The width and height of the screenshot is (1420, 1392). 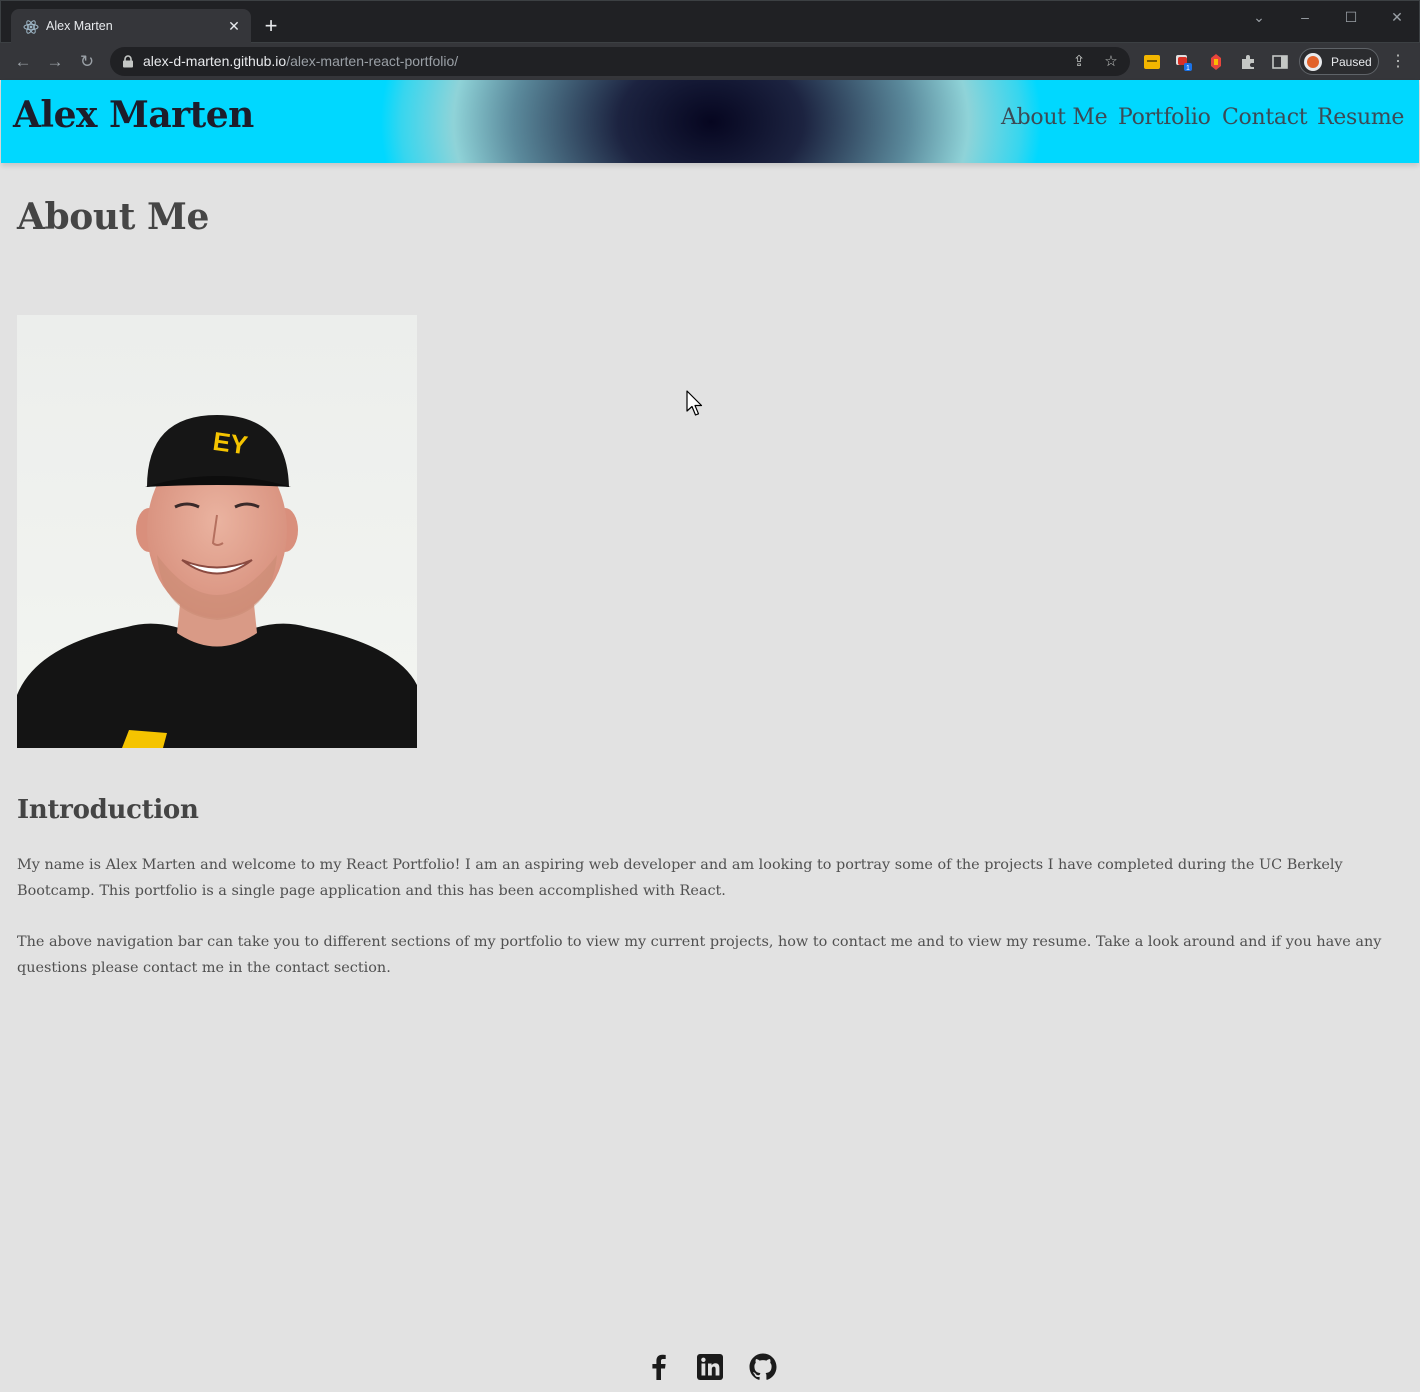 I want to click on introduction-heading: Introduction, so click(x=108, y=810).